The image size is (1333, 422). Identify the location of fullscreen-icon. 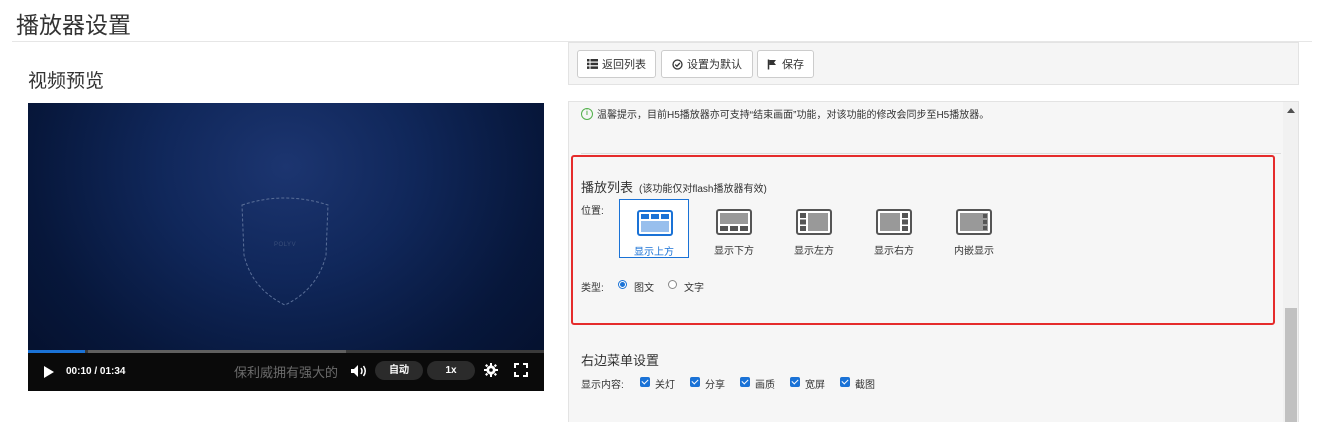
(521, 370).